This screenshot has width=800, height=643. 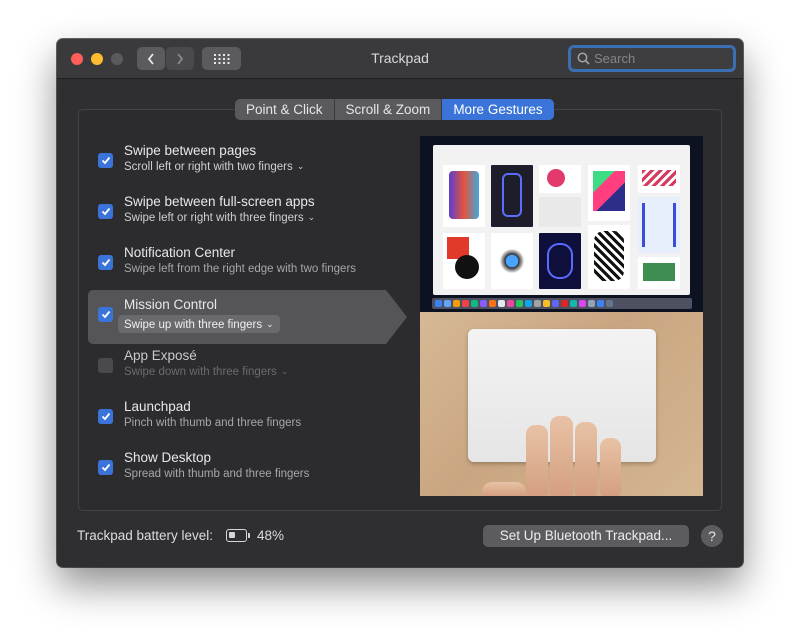 What do you see at coordinates (712, 536) in the screenshot?
I see `help-button: ?` at bounding box center [712, 536].